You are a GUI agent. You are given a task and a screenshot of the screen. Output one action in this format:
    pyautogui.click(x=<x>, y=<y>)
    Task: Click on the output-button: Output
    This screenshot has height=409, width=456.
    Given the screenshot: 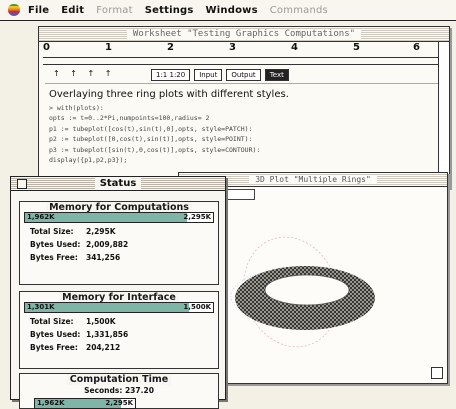 What is the action you would take?
    pyautogui.click(x=243, y=75)
    